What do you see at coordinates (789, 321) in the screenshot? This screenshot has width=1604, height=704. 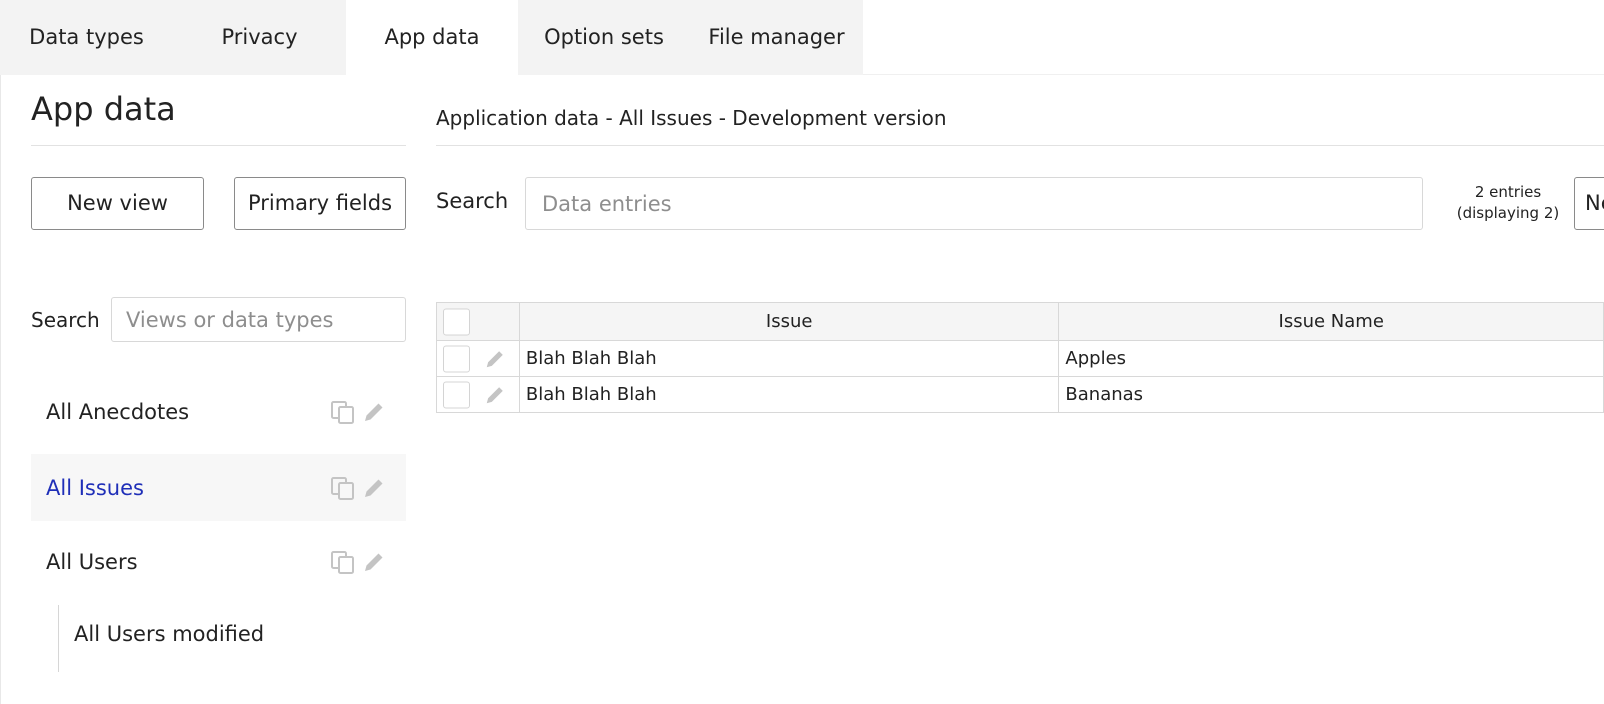 I see `column-header-issue: Issue` at bounding box center [789, 321].